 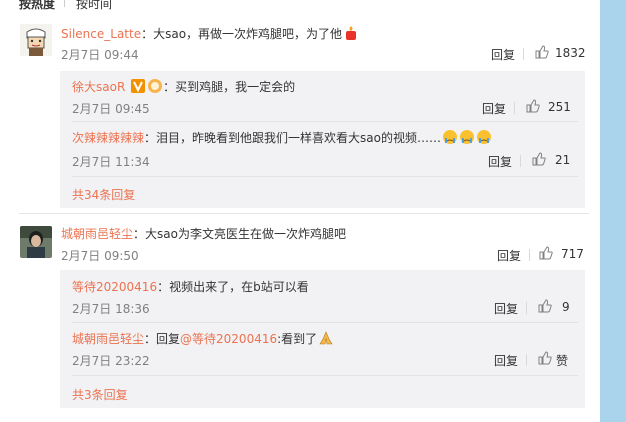 What do you see at coordinates (100, 55) in the screenshot?
I see `comment-time: 2月7日 09:44` at bounding box center [100, 55].